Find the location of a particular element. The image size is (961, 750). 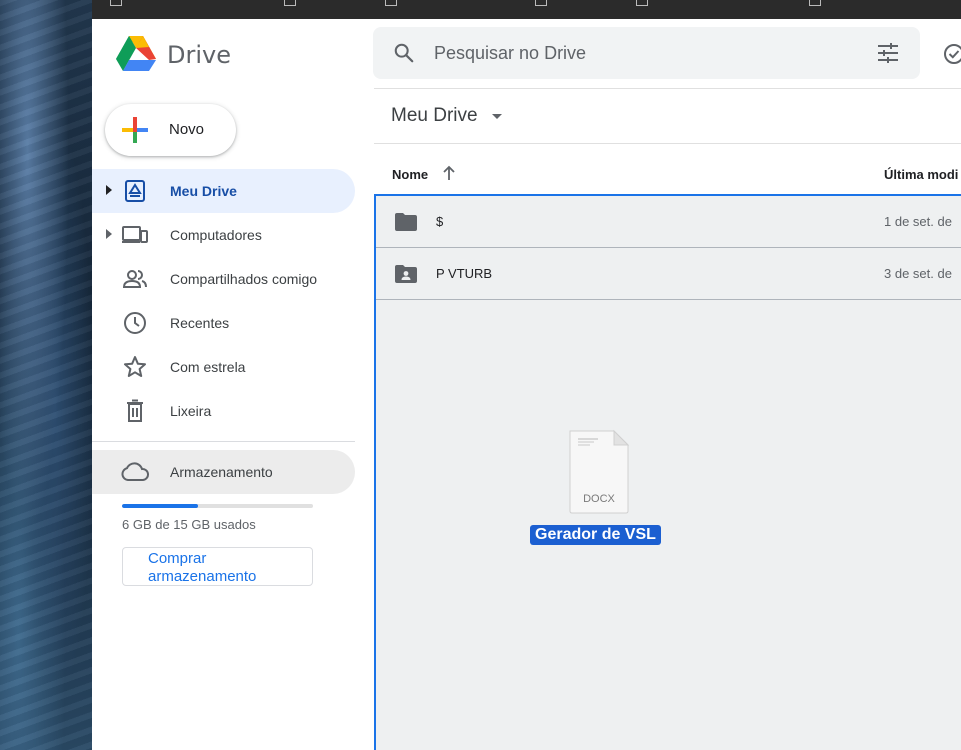

computers-icon is located at coordinates (135, 234).